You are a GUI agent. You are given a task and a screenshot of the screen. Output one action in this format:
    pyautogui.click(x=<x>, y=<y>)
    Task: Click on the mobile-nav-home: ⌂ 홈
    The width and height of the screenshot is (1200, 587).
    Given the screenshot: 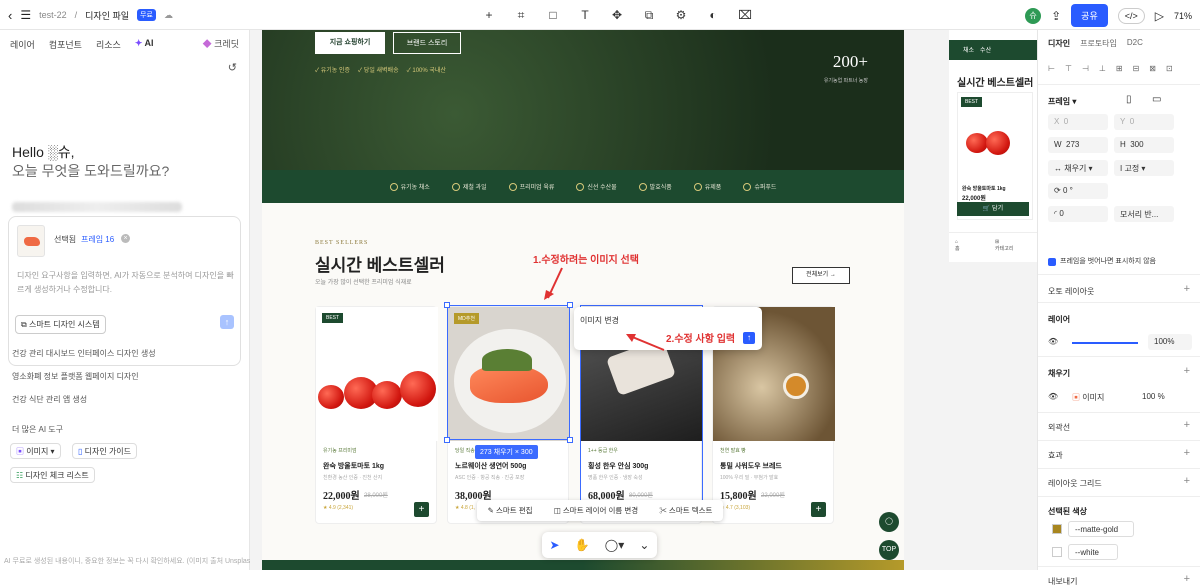 What is the action you would take?
    pyautogui.click(x=957, y=245)
    